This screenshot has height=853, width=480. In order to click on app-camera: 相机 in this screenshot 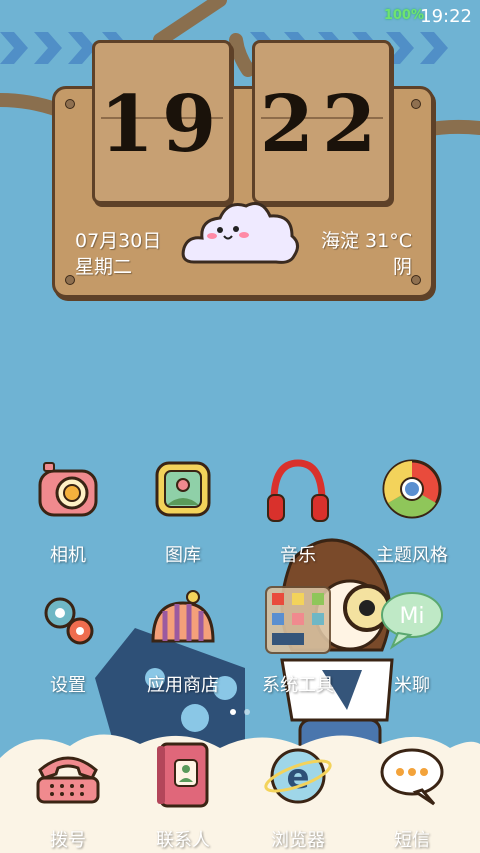, I will do `click(68, 511)`.